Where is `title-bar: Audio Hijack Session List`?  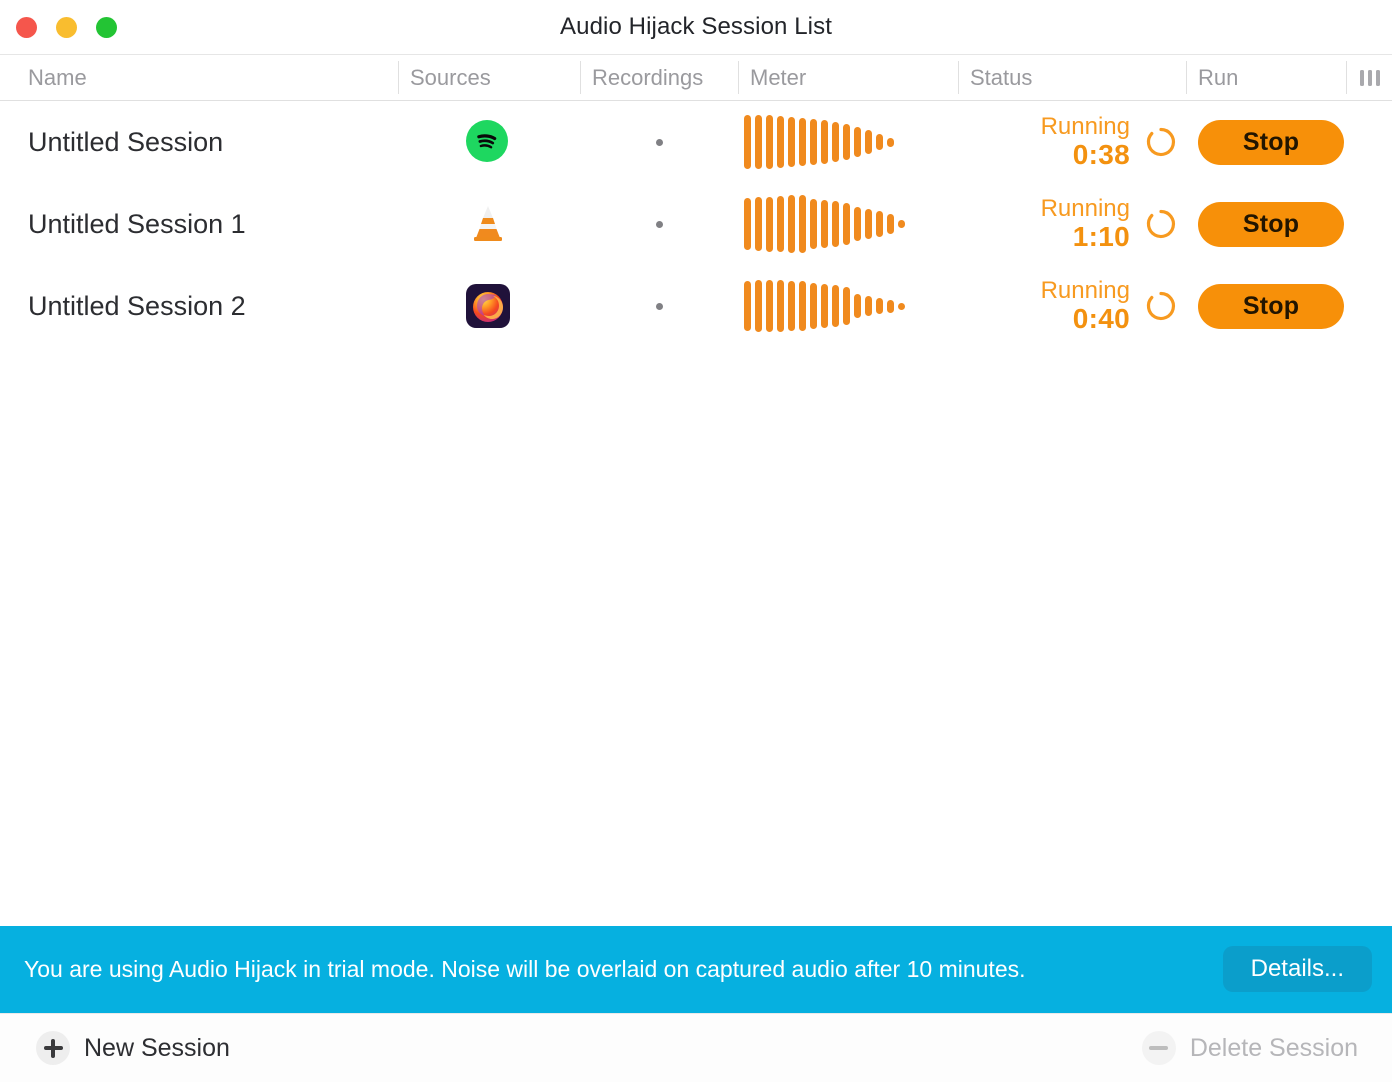 title-bar: Audio Hijack Session List is located at coordinates (696, 27).